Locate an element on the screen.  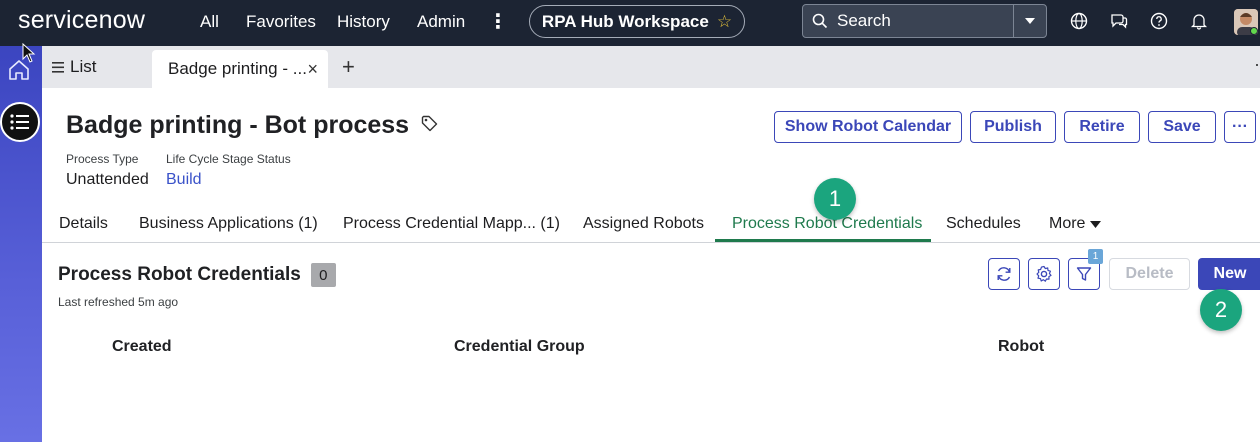
more-actions-button: ··· is located at coordinates (1240, 127).